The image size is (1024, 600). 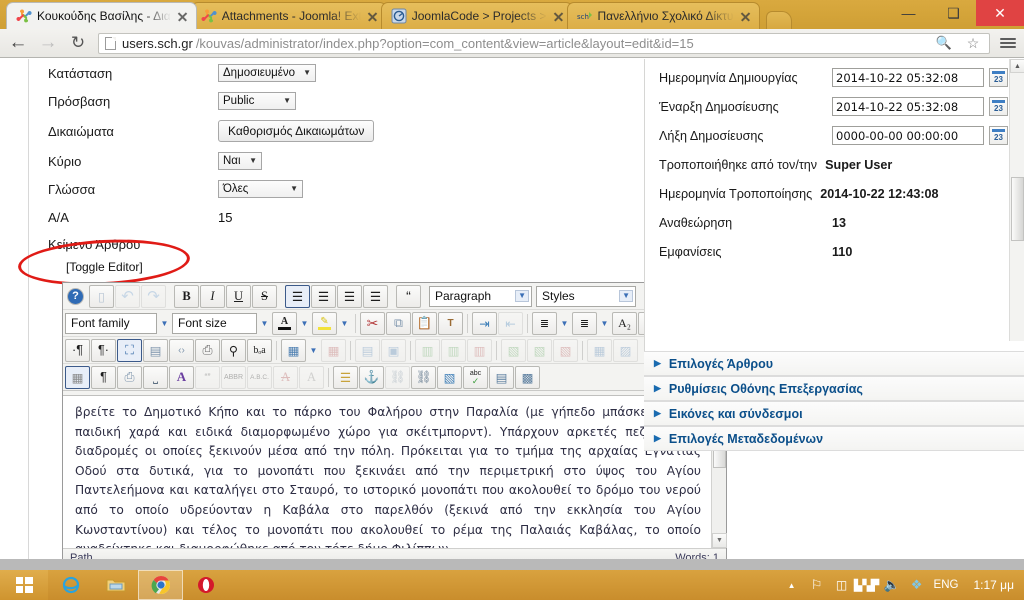 I want to click on spellcheck-icon: abc ✓, so click(x=475, y=377).